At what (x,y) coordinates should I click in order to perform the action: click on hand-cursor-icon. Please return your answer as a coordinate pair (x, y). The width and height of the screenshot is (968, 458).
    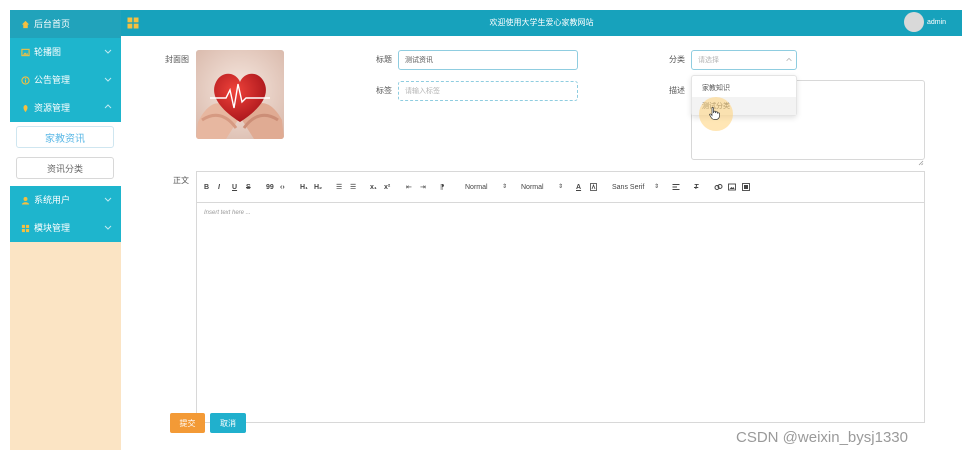
    Looking at the image, I should click on (714, 116).